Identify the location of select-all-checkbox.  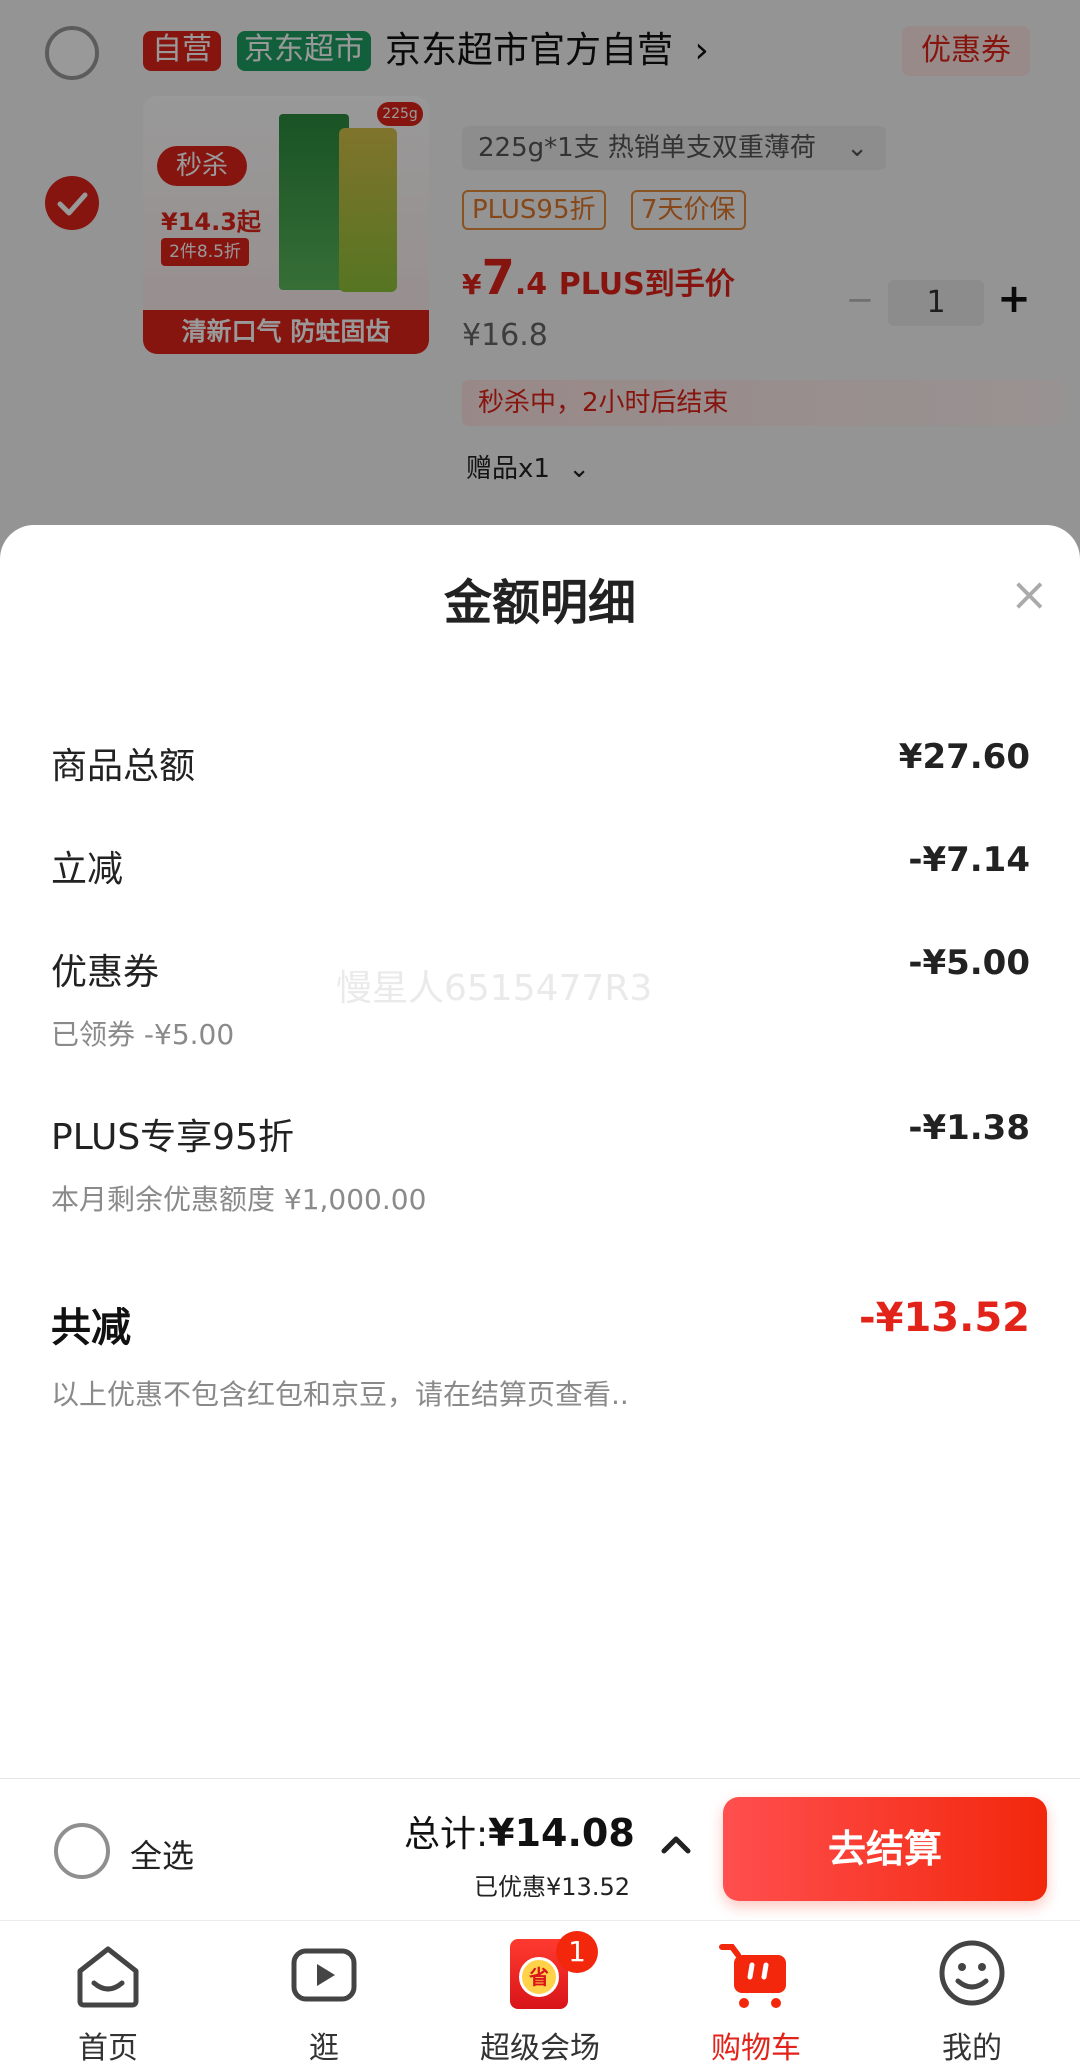
(82, 1851).